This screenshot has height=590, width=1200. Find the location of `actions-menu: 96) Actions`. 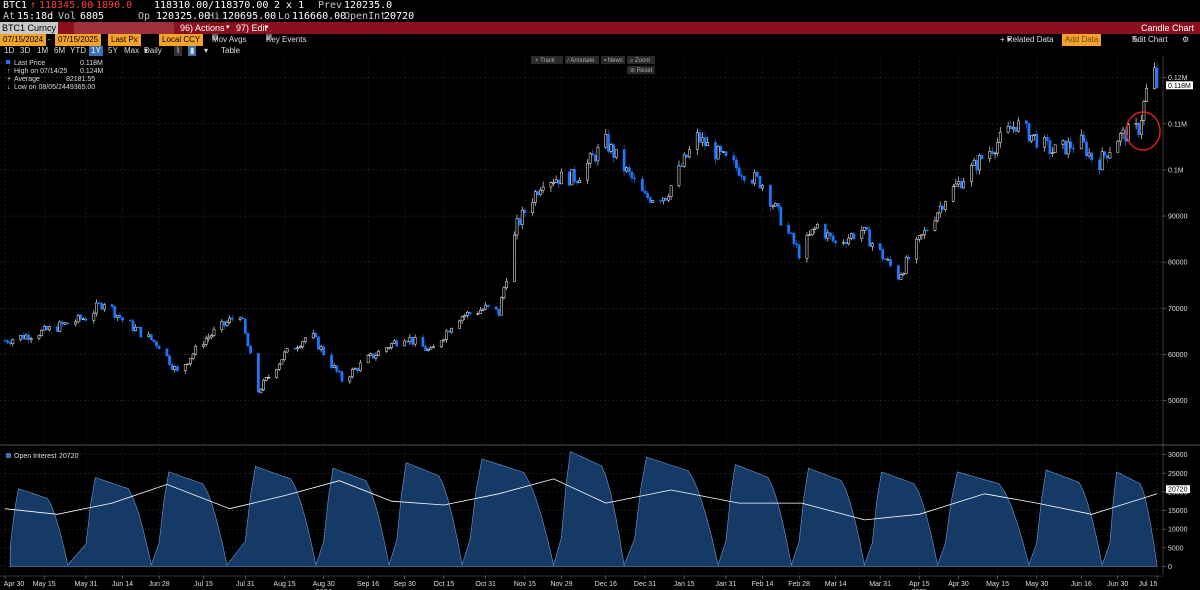

actions-menu: 96) Actions is located at coordinates (202, 28).